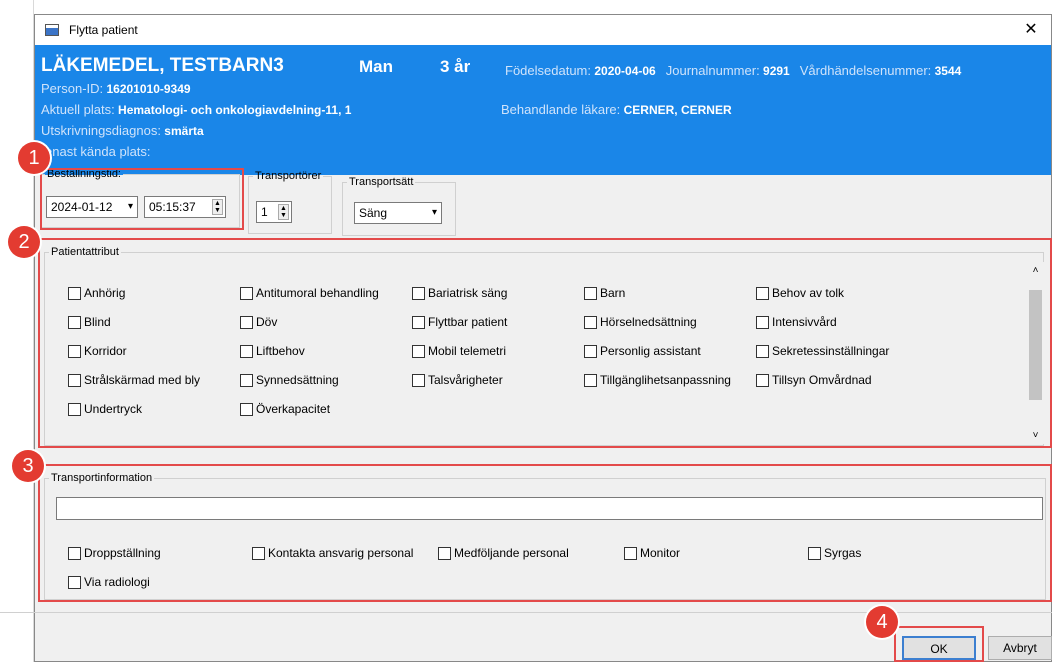 This screenshot has height=662, width=1052. Describe the element at coordinates (1035, 435) in the screenshot. I see `scroll-down-icon: ˅` at that location.